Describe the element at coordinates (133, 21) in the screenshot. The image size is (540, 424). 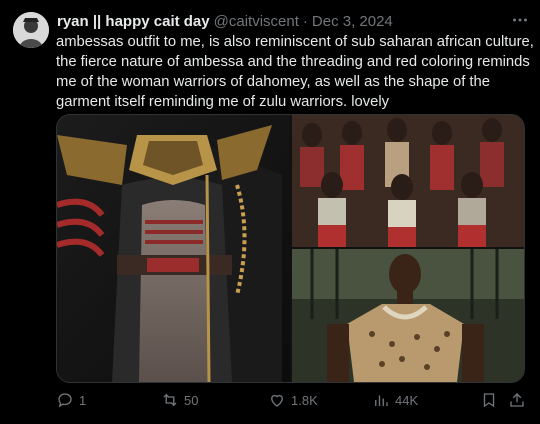
I see `display-name: ryan || happy cait day` at that location.